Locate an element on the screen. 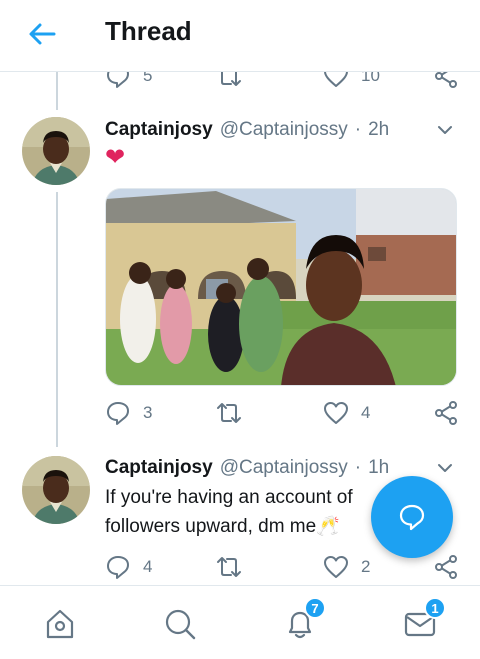 The width and height of the screenshot is (480, 659). reply-button: 3 is located at coordinates (128, 413).